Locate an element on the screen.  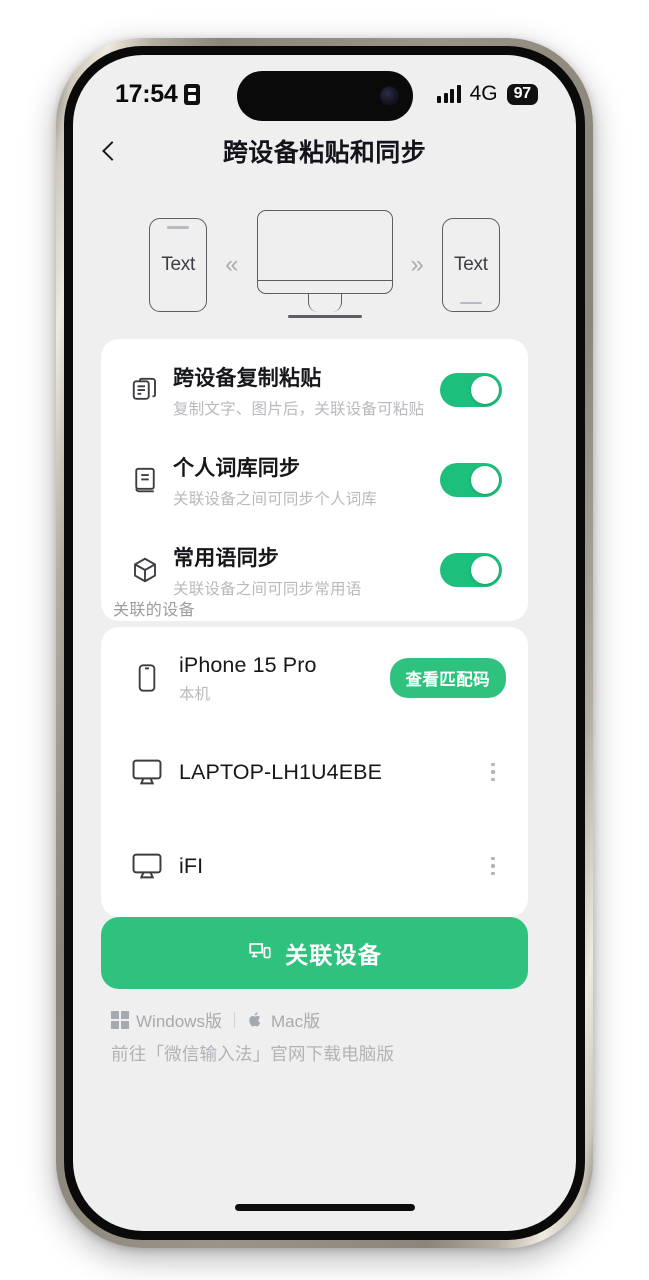
illustration-phone-left: Text is located at coordinates (178, 265).